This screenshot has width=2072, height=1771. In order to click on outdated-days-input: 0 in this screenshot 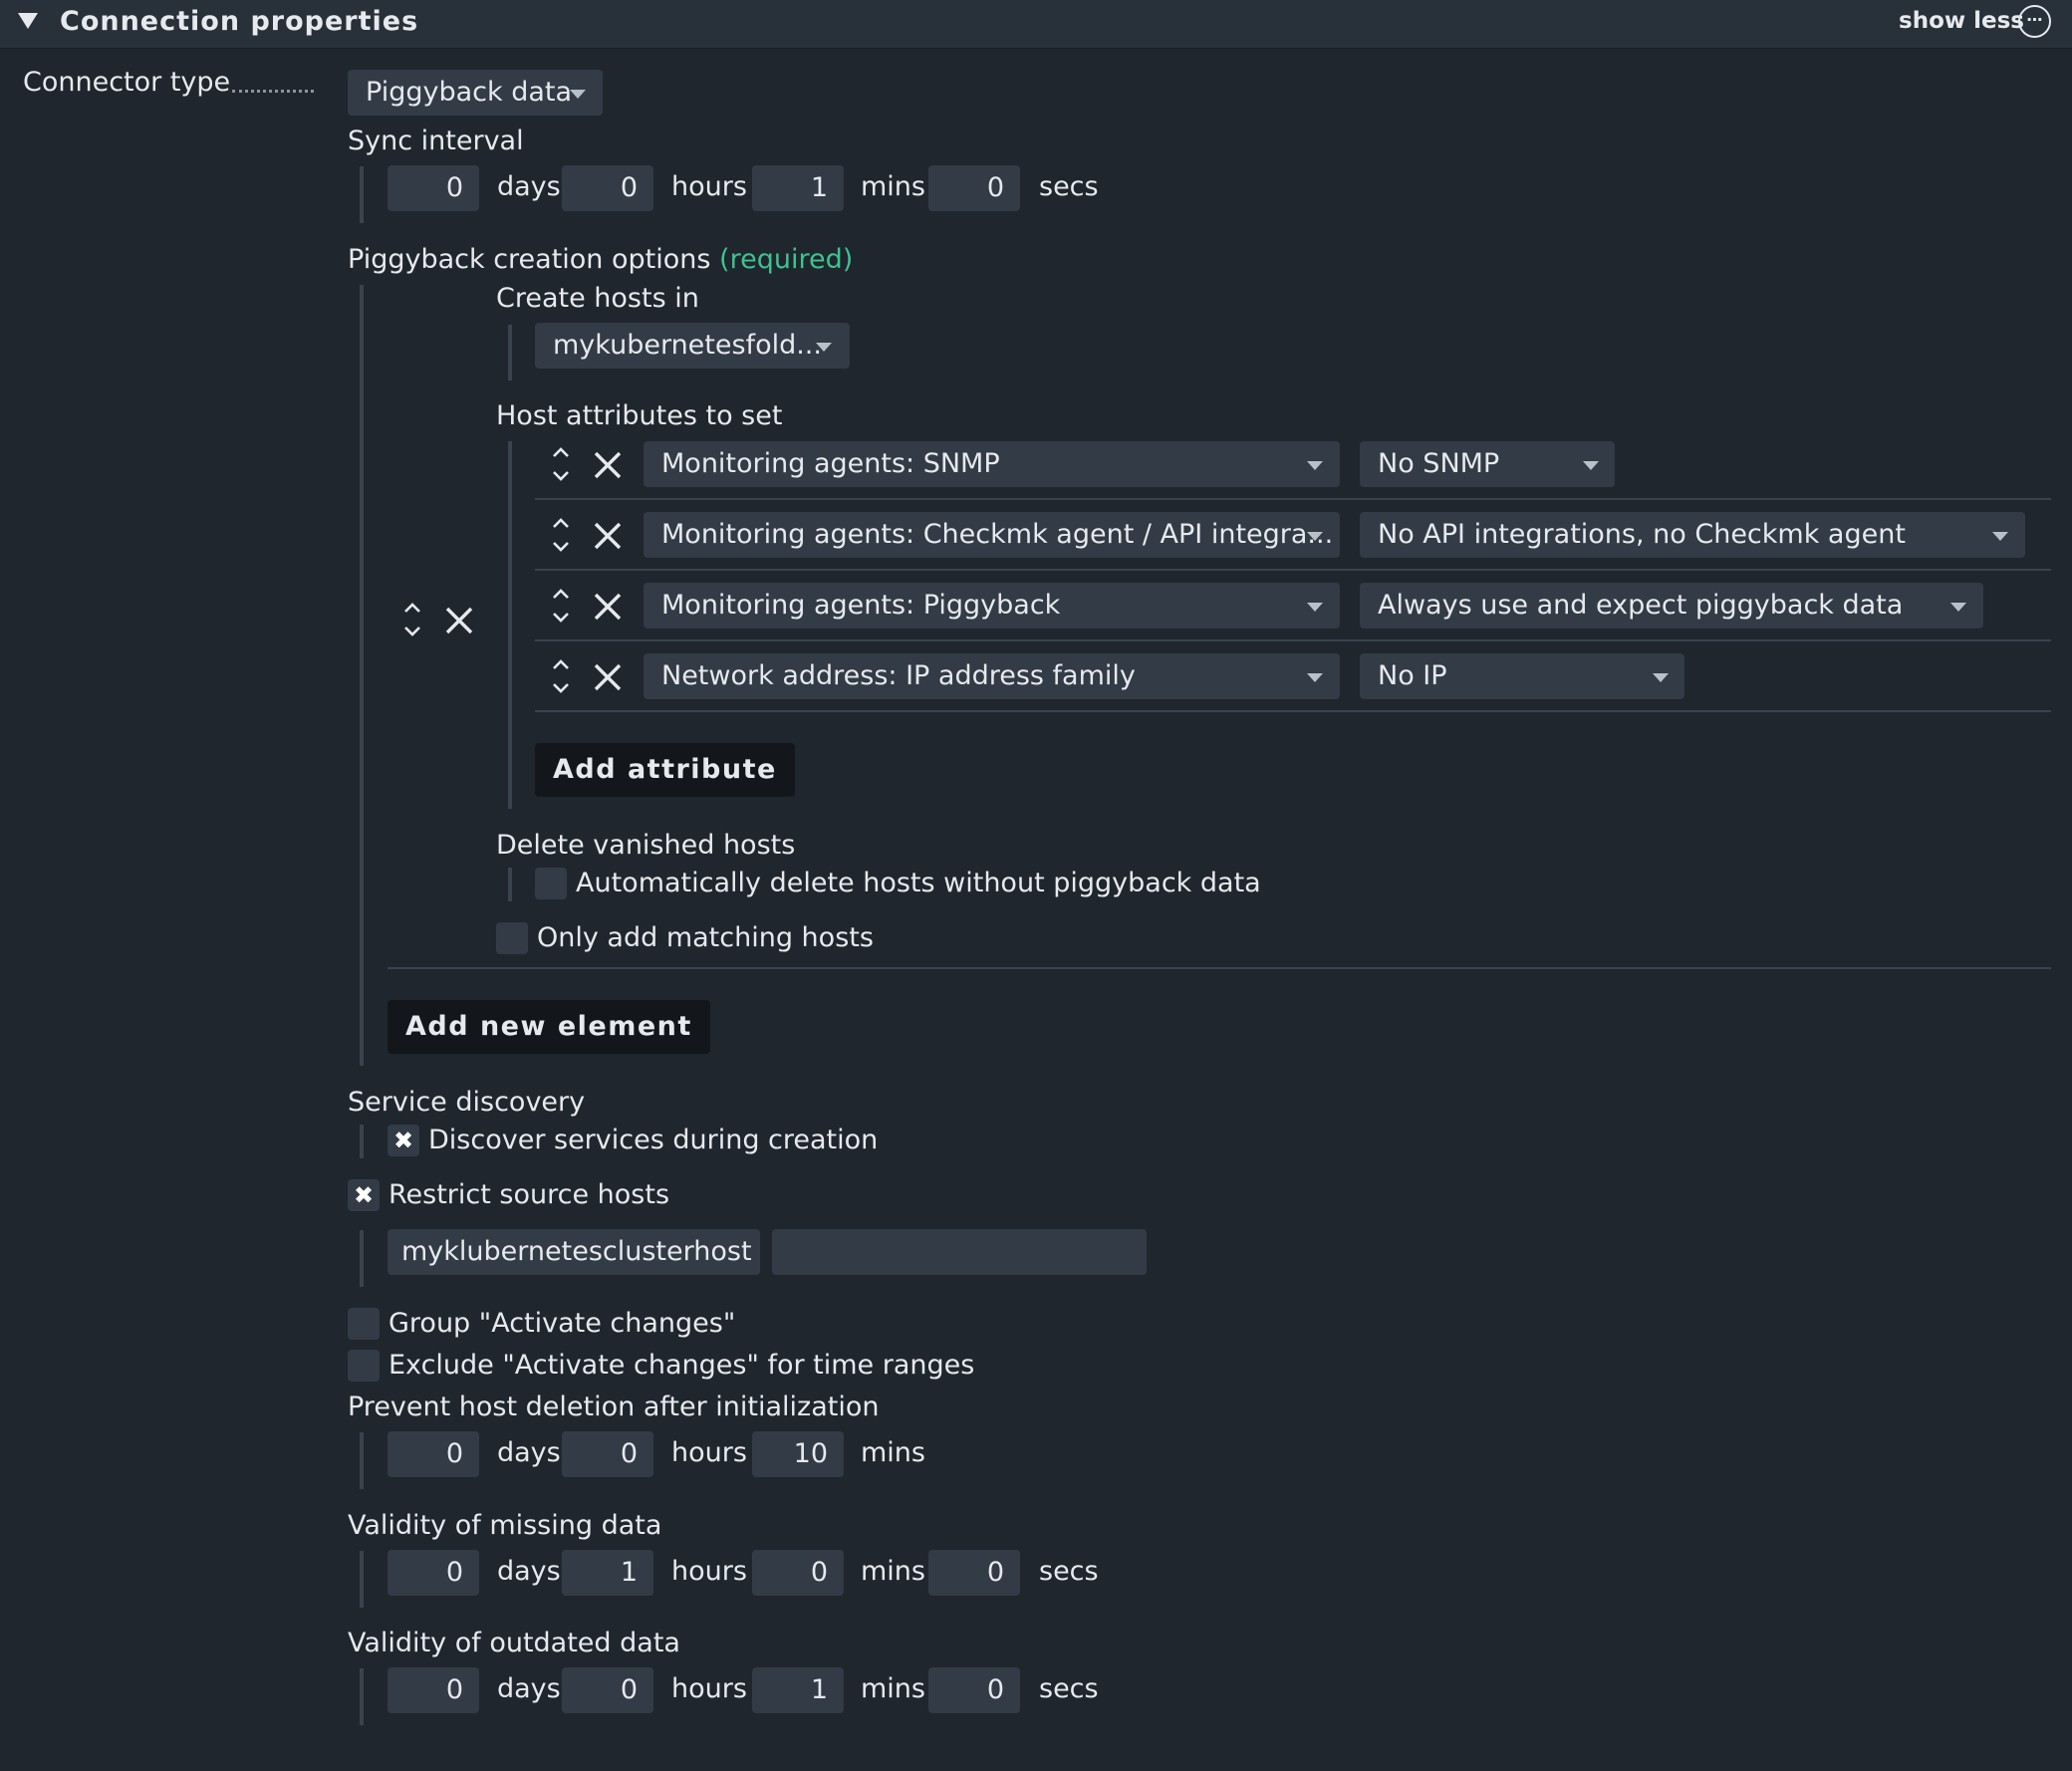, I will do `click(433, 1690)`.